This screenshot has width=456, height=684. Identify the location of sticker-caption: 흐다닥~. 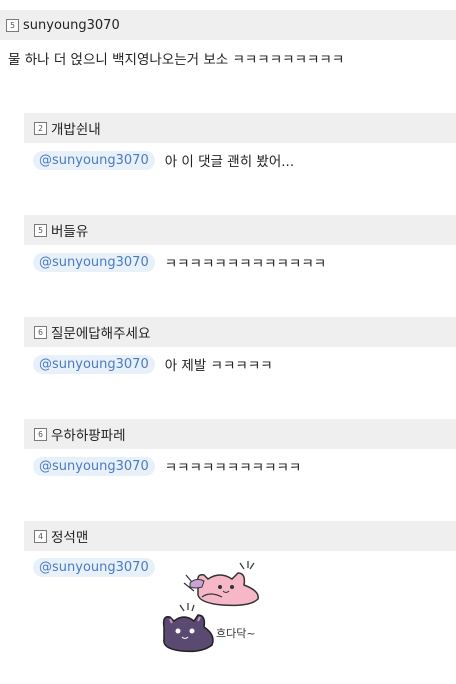
(236, 633).